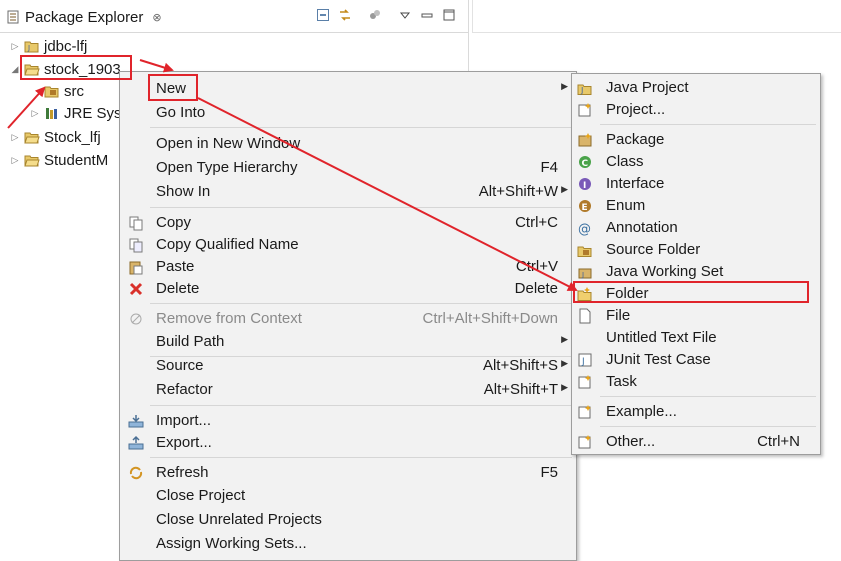 Image resolution: width=841 pixels, height=561 pixels. What do you see at coordinates (696, 442) in the screenshot?
I see `submenu-item-other: Other... Ctrl+N` at bounding box center [696, 442].